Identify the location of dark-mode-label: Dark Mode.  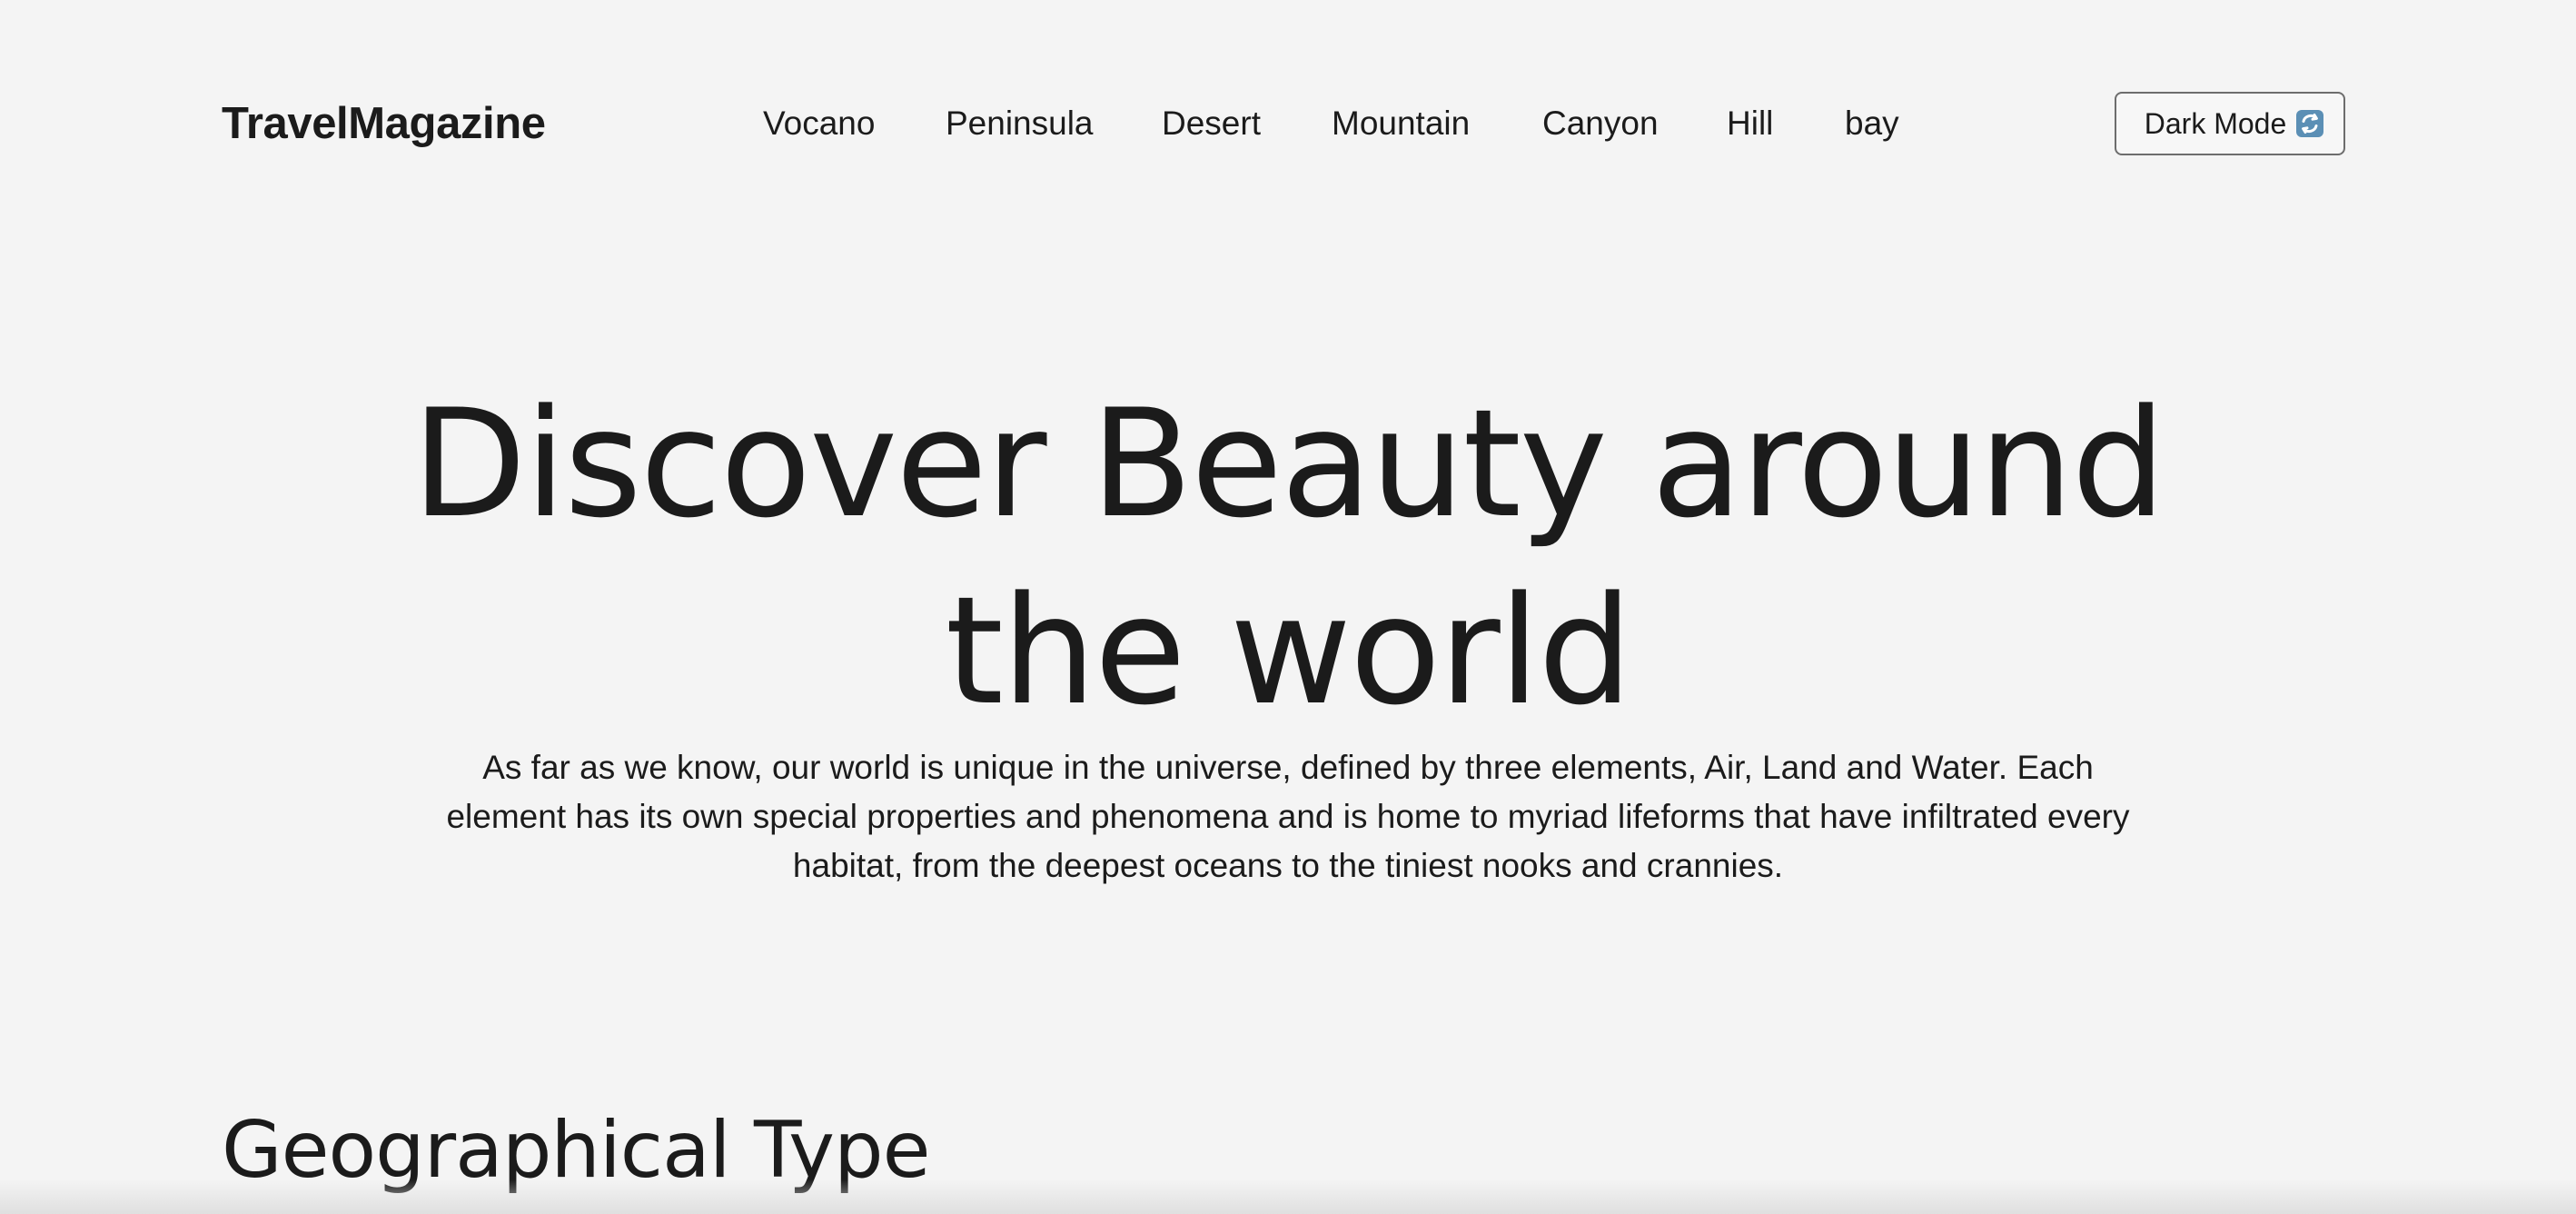
(2215, 123).